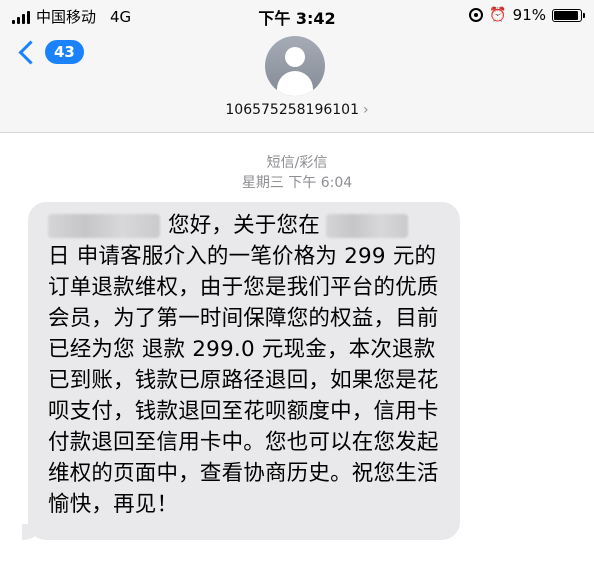 Image resolution: width=594 pixels, height=566 pixels. Describe the element at coordinates (104, 226) in the screenshot. I see `redacted-name-block` at that location.